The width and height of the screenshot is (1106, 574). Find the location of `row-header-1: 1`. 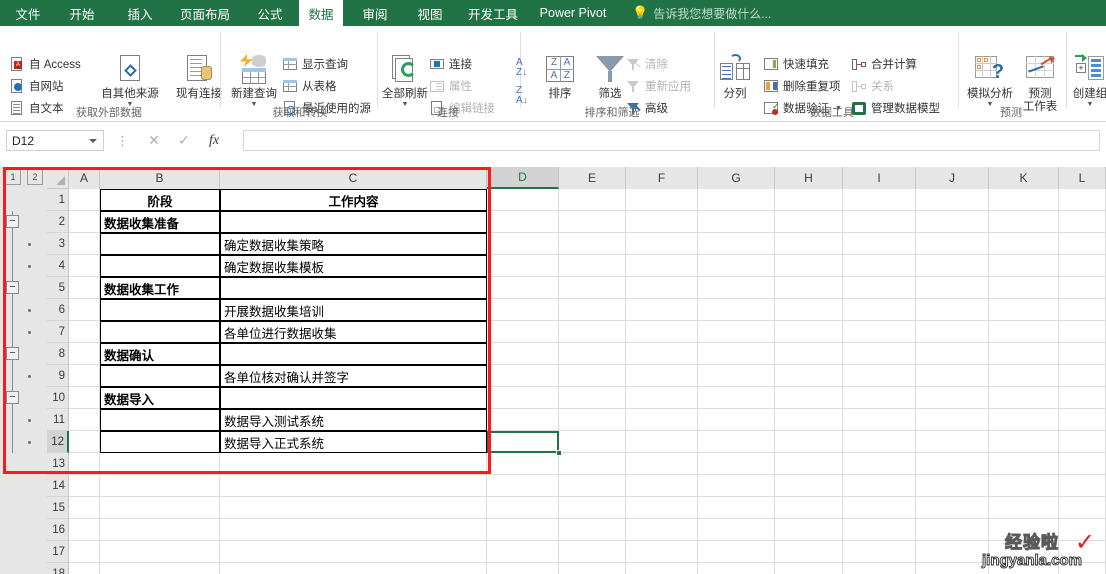

row-header-1: 1 is located at coordinates (58, 200).